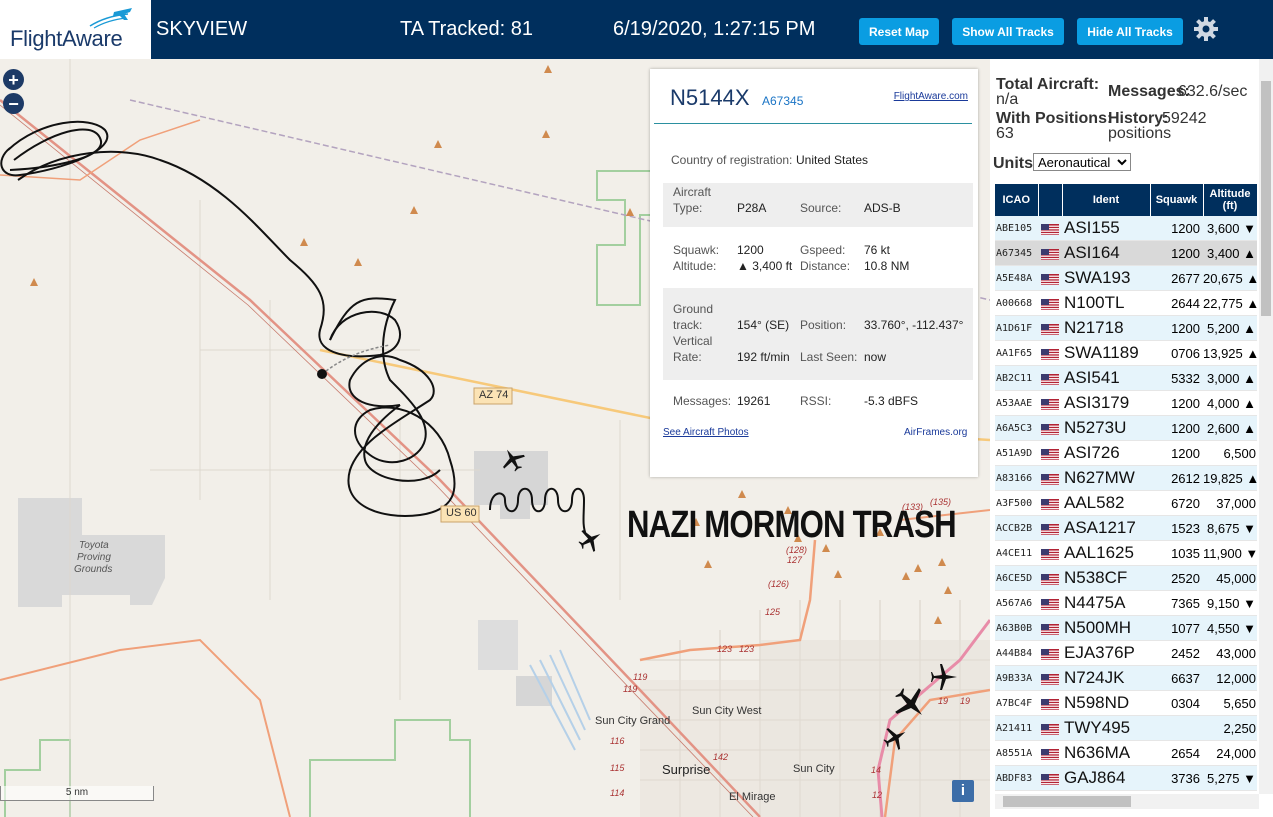 This screenshot has width=1273, height=817. I want to click on table-row: A53AAE ASI3179 1200 4,000 ▲, so click(1126, 403).